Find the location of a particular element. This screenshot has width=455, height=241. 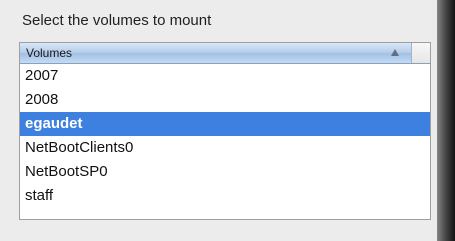

volume-row: staff is located at coordinates (225, 196).